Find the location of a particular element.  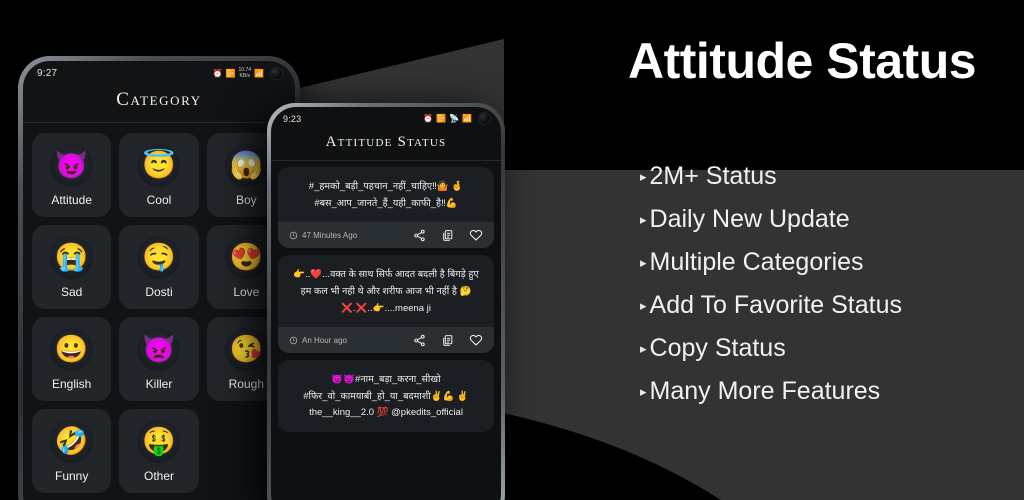

status-bar-icons: ⏰ 📴 📡 📶 is located at coordinates (457, 118).